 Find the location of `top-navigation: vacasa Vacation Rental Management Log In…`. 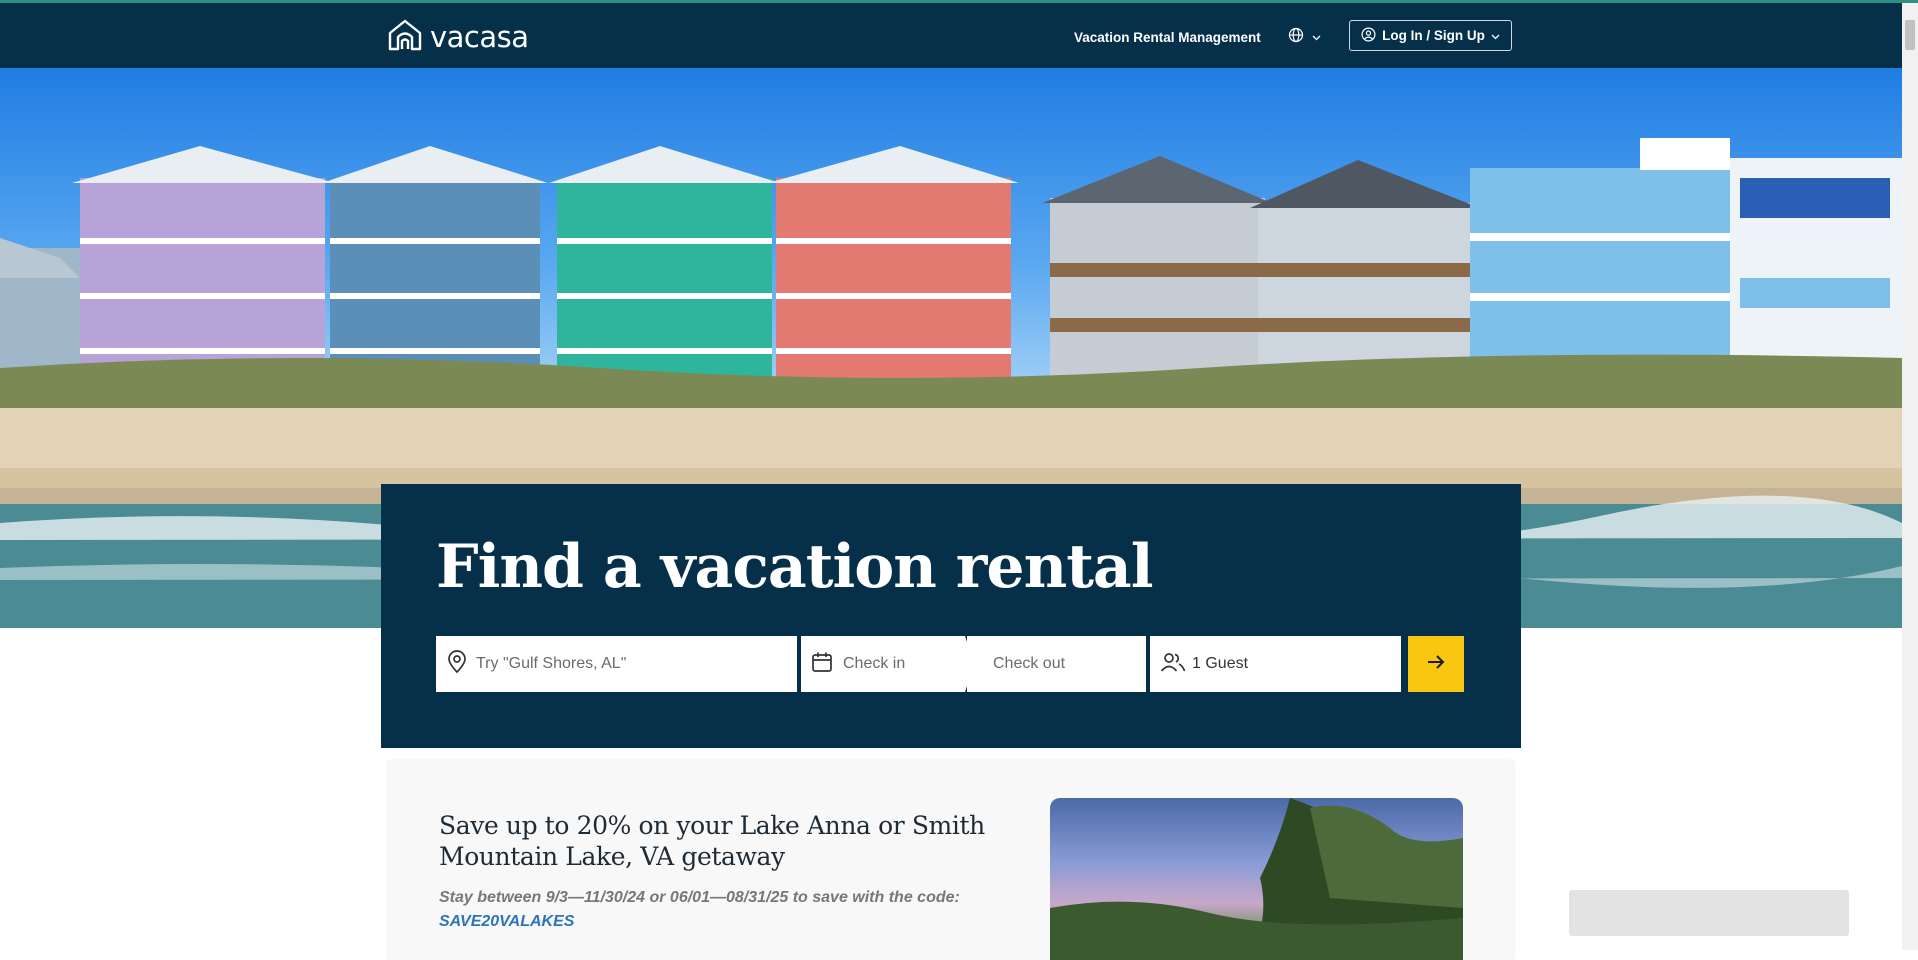

top-navigation: vacasa Vacation Rental Management Log In… is located at coordinates (959, 35).